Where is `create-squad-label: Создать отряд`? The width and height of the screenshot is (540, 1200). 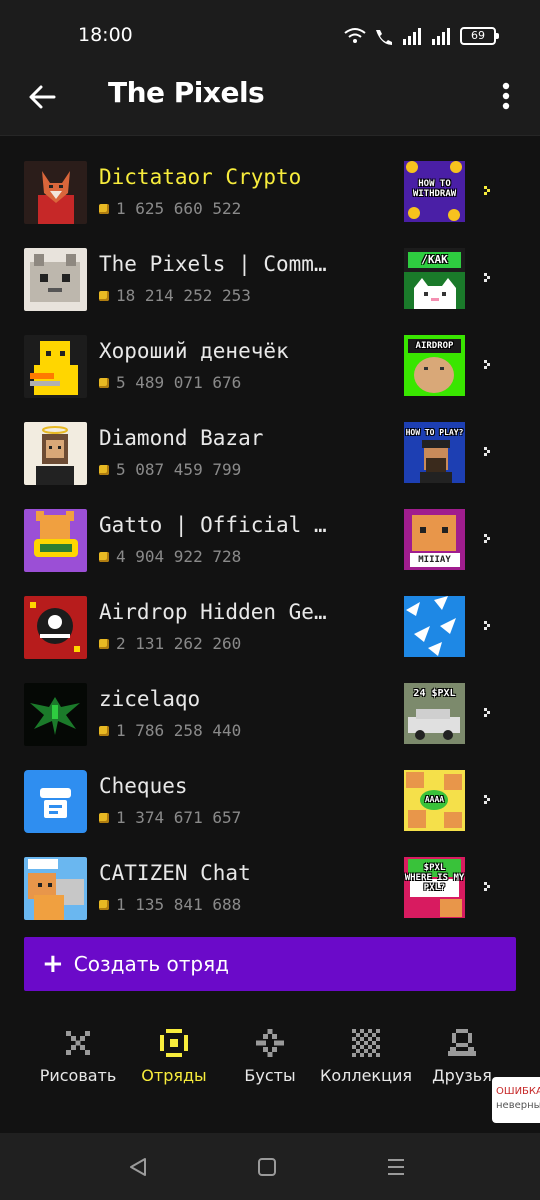 create-squad-label: Создать отряд is located at coordinates (151, 964).